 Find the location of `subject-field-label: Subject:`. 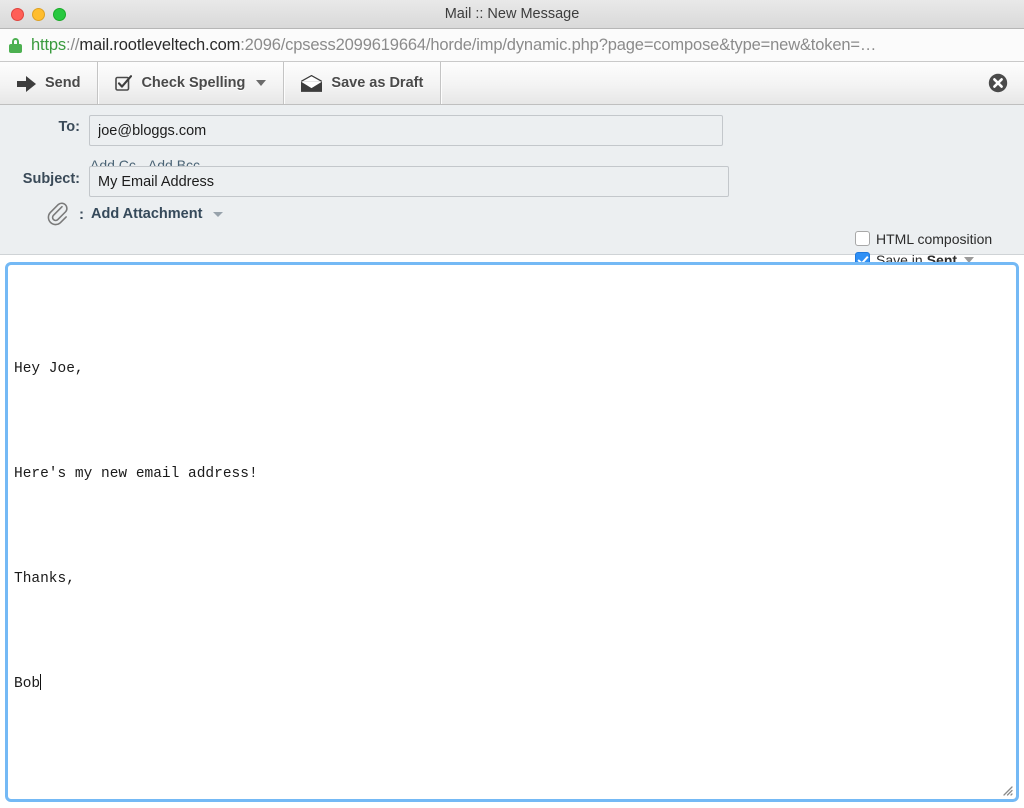

subject-field-label: Subject: is located at coordinates (51, 179).